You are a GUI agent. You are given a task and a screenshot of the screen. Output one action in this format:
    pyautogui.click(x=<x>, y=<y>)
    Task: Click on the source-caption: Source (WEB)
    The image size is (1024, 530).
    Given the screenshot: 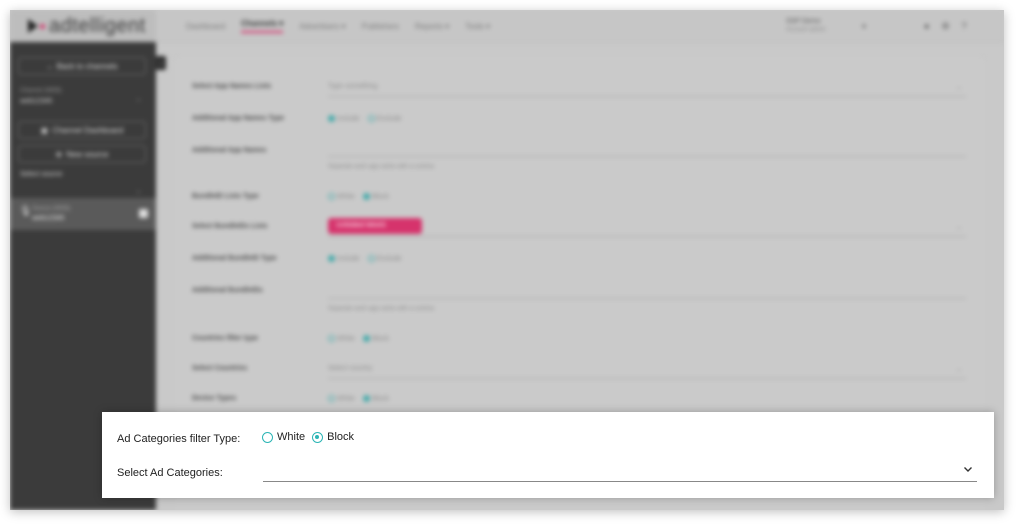 What is the action you would take?
    pyautogui.click(x=51, y=209)
    